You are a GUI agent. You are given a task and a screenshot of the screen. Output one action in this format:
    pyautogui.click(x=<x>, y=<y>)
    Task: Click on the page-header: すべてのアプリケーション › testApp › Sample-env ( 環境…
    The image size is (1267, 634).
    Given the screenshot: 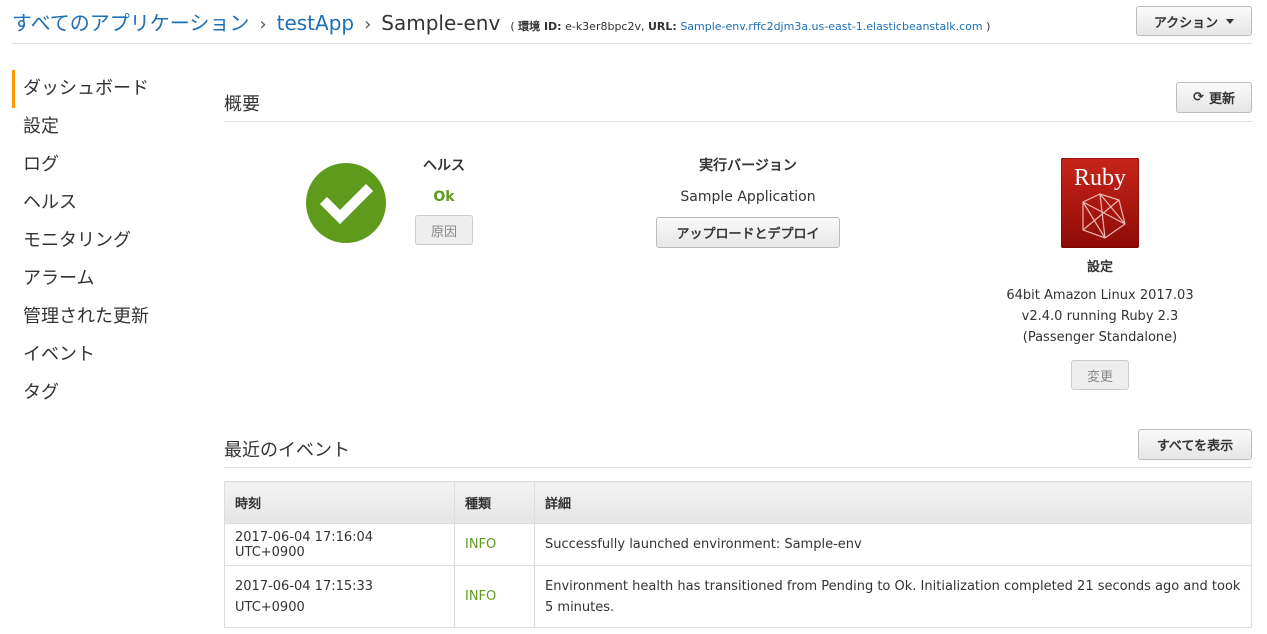 What is the action you would take?
    pyautogui.click(x=632, y=22)
    